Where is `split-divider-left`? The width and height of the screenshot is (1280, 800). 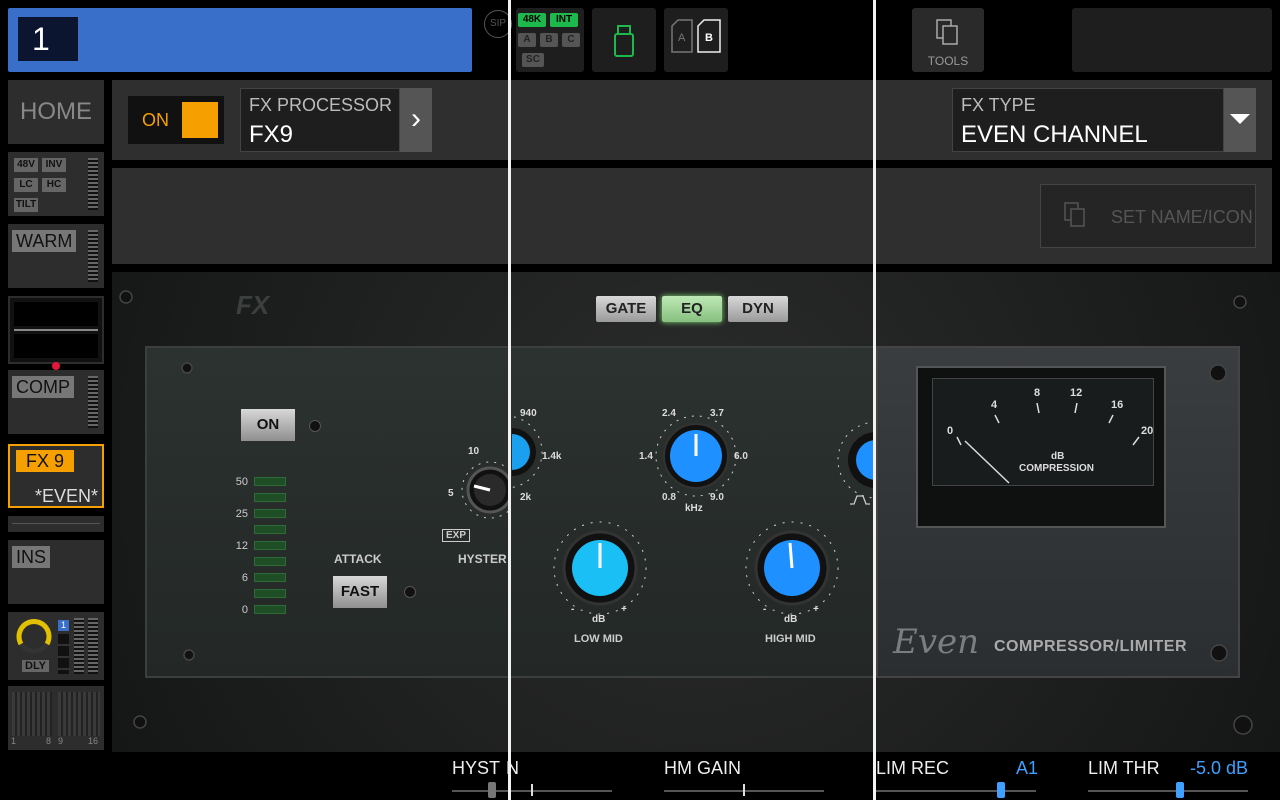 split-divider-left is located at coordinates (509, 400).